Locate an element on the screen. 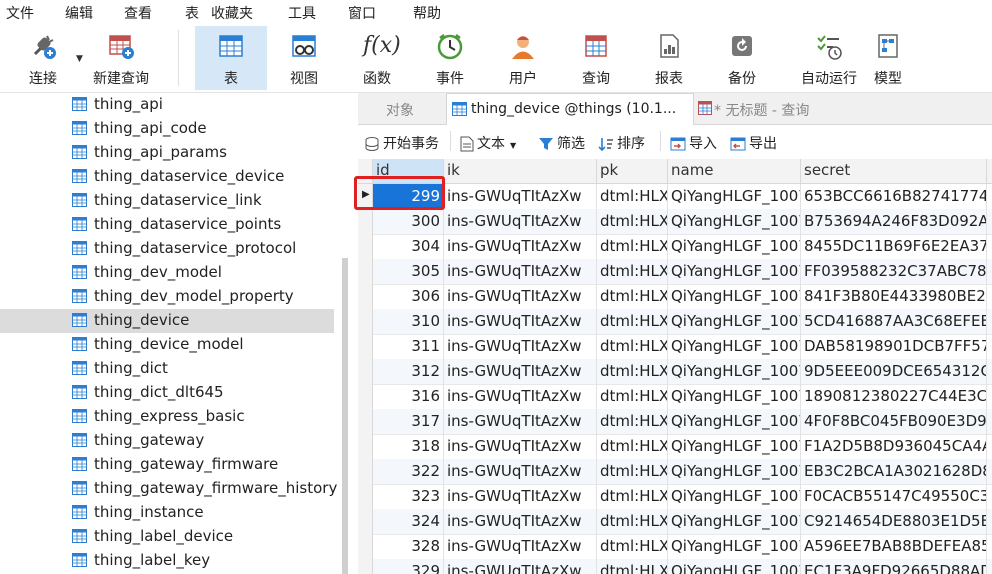  cell-id: 323 is located at coordinates (408, 497).